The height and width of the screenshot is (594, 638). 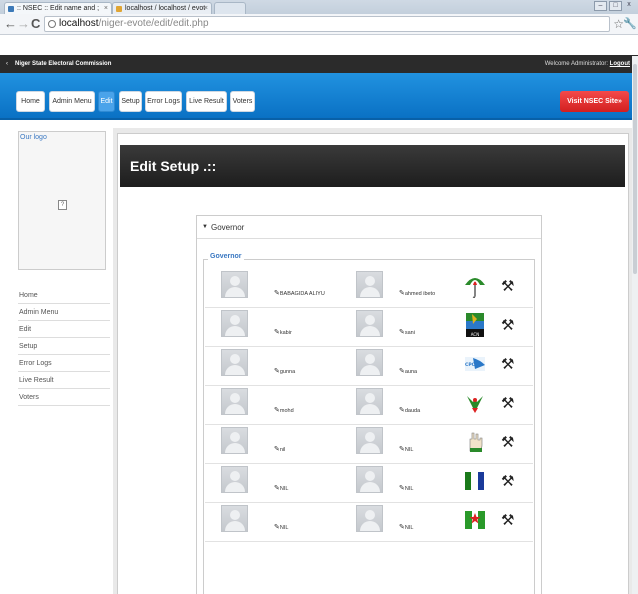 I want to click on logout-link: Logout, so click(x=620, y=64).